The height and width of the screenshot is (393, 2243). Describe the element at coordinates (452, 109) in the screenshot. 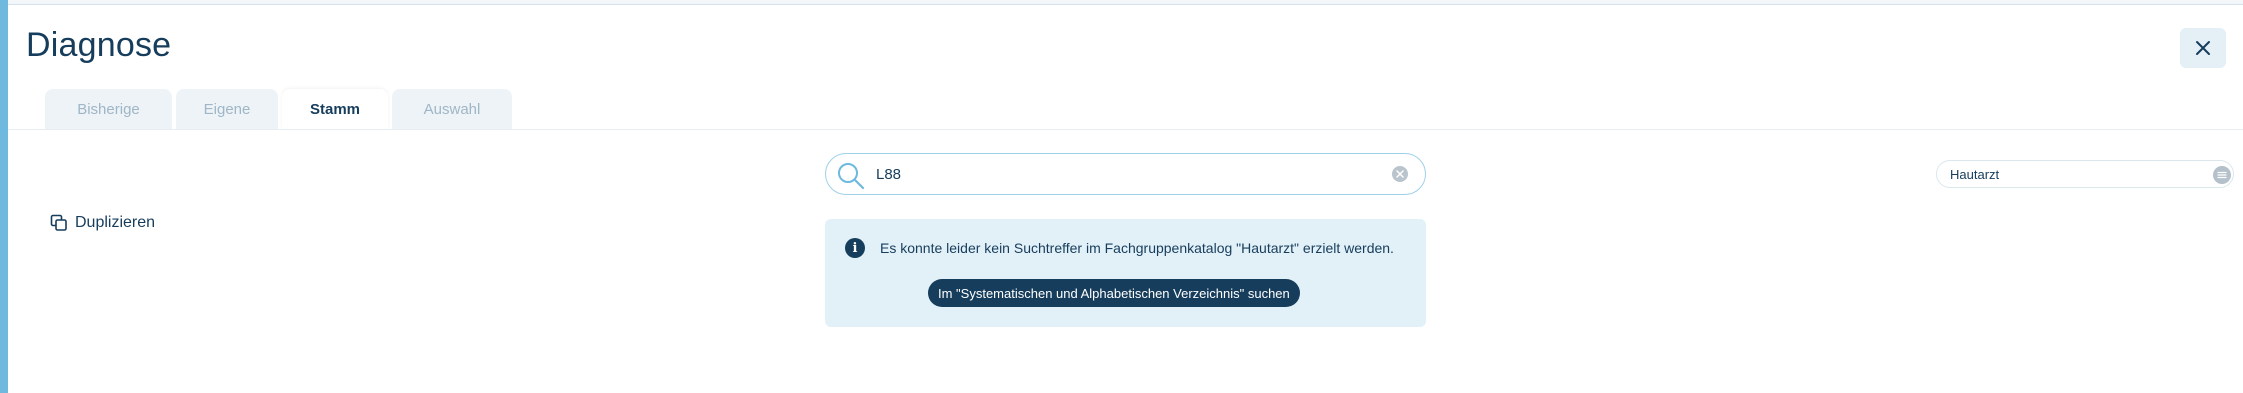

I see `tab-auswahl: Auswahl` at that location.